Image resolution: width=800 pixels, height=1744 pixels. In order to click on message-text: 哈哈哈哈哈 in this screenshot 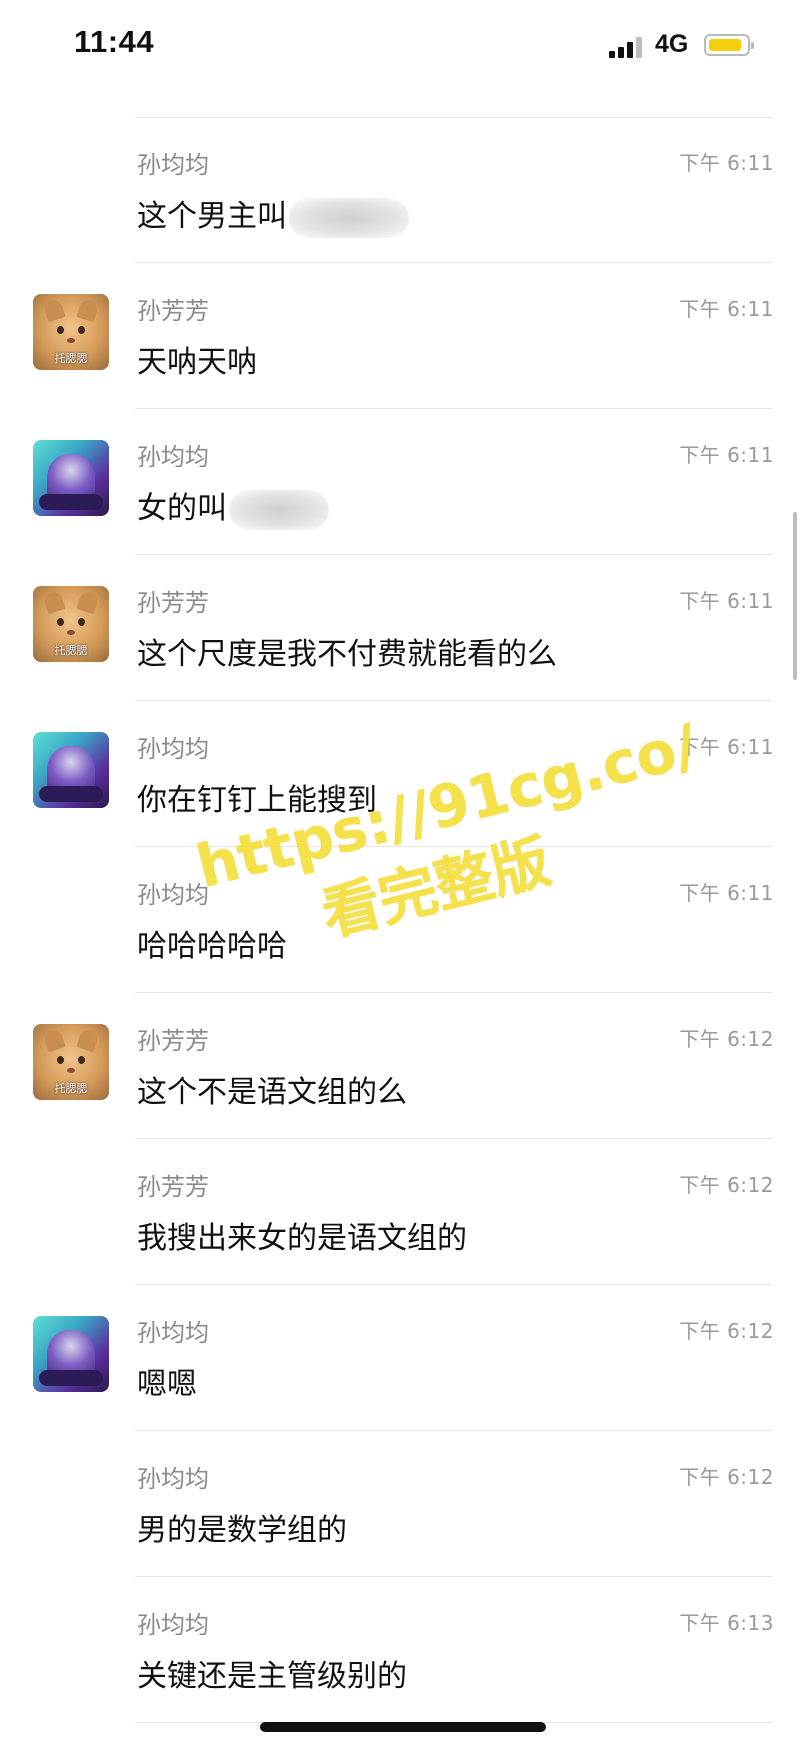, I will do `click(212, 946)`.